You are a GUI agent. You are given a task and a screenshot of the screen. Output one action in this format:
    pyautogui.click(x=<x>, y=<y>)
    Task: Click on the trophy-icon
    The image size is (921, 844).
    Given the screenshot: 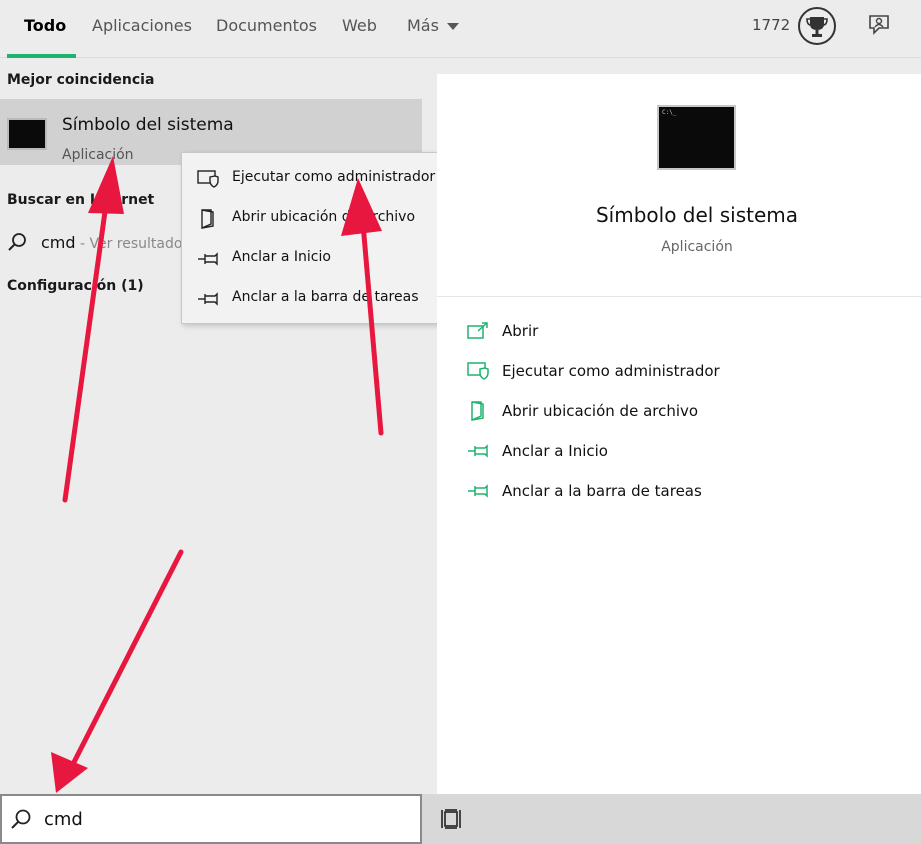 What is the action you would take?
    pyautogui.click(x=817, y=26)
    